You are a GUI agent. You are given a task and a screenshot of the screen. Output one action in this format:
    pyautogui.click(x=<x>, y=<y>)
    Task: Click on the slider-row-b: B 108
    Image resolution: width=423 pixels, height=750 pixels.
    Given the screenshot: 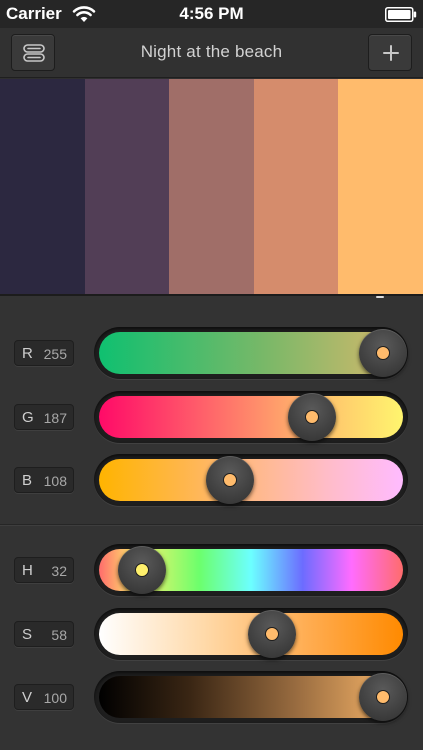 What is the action you would take?
    pyautogui.click(x=211, y=480)
    